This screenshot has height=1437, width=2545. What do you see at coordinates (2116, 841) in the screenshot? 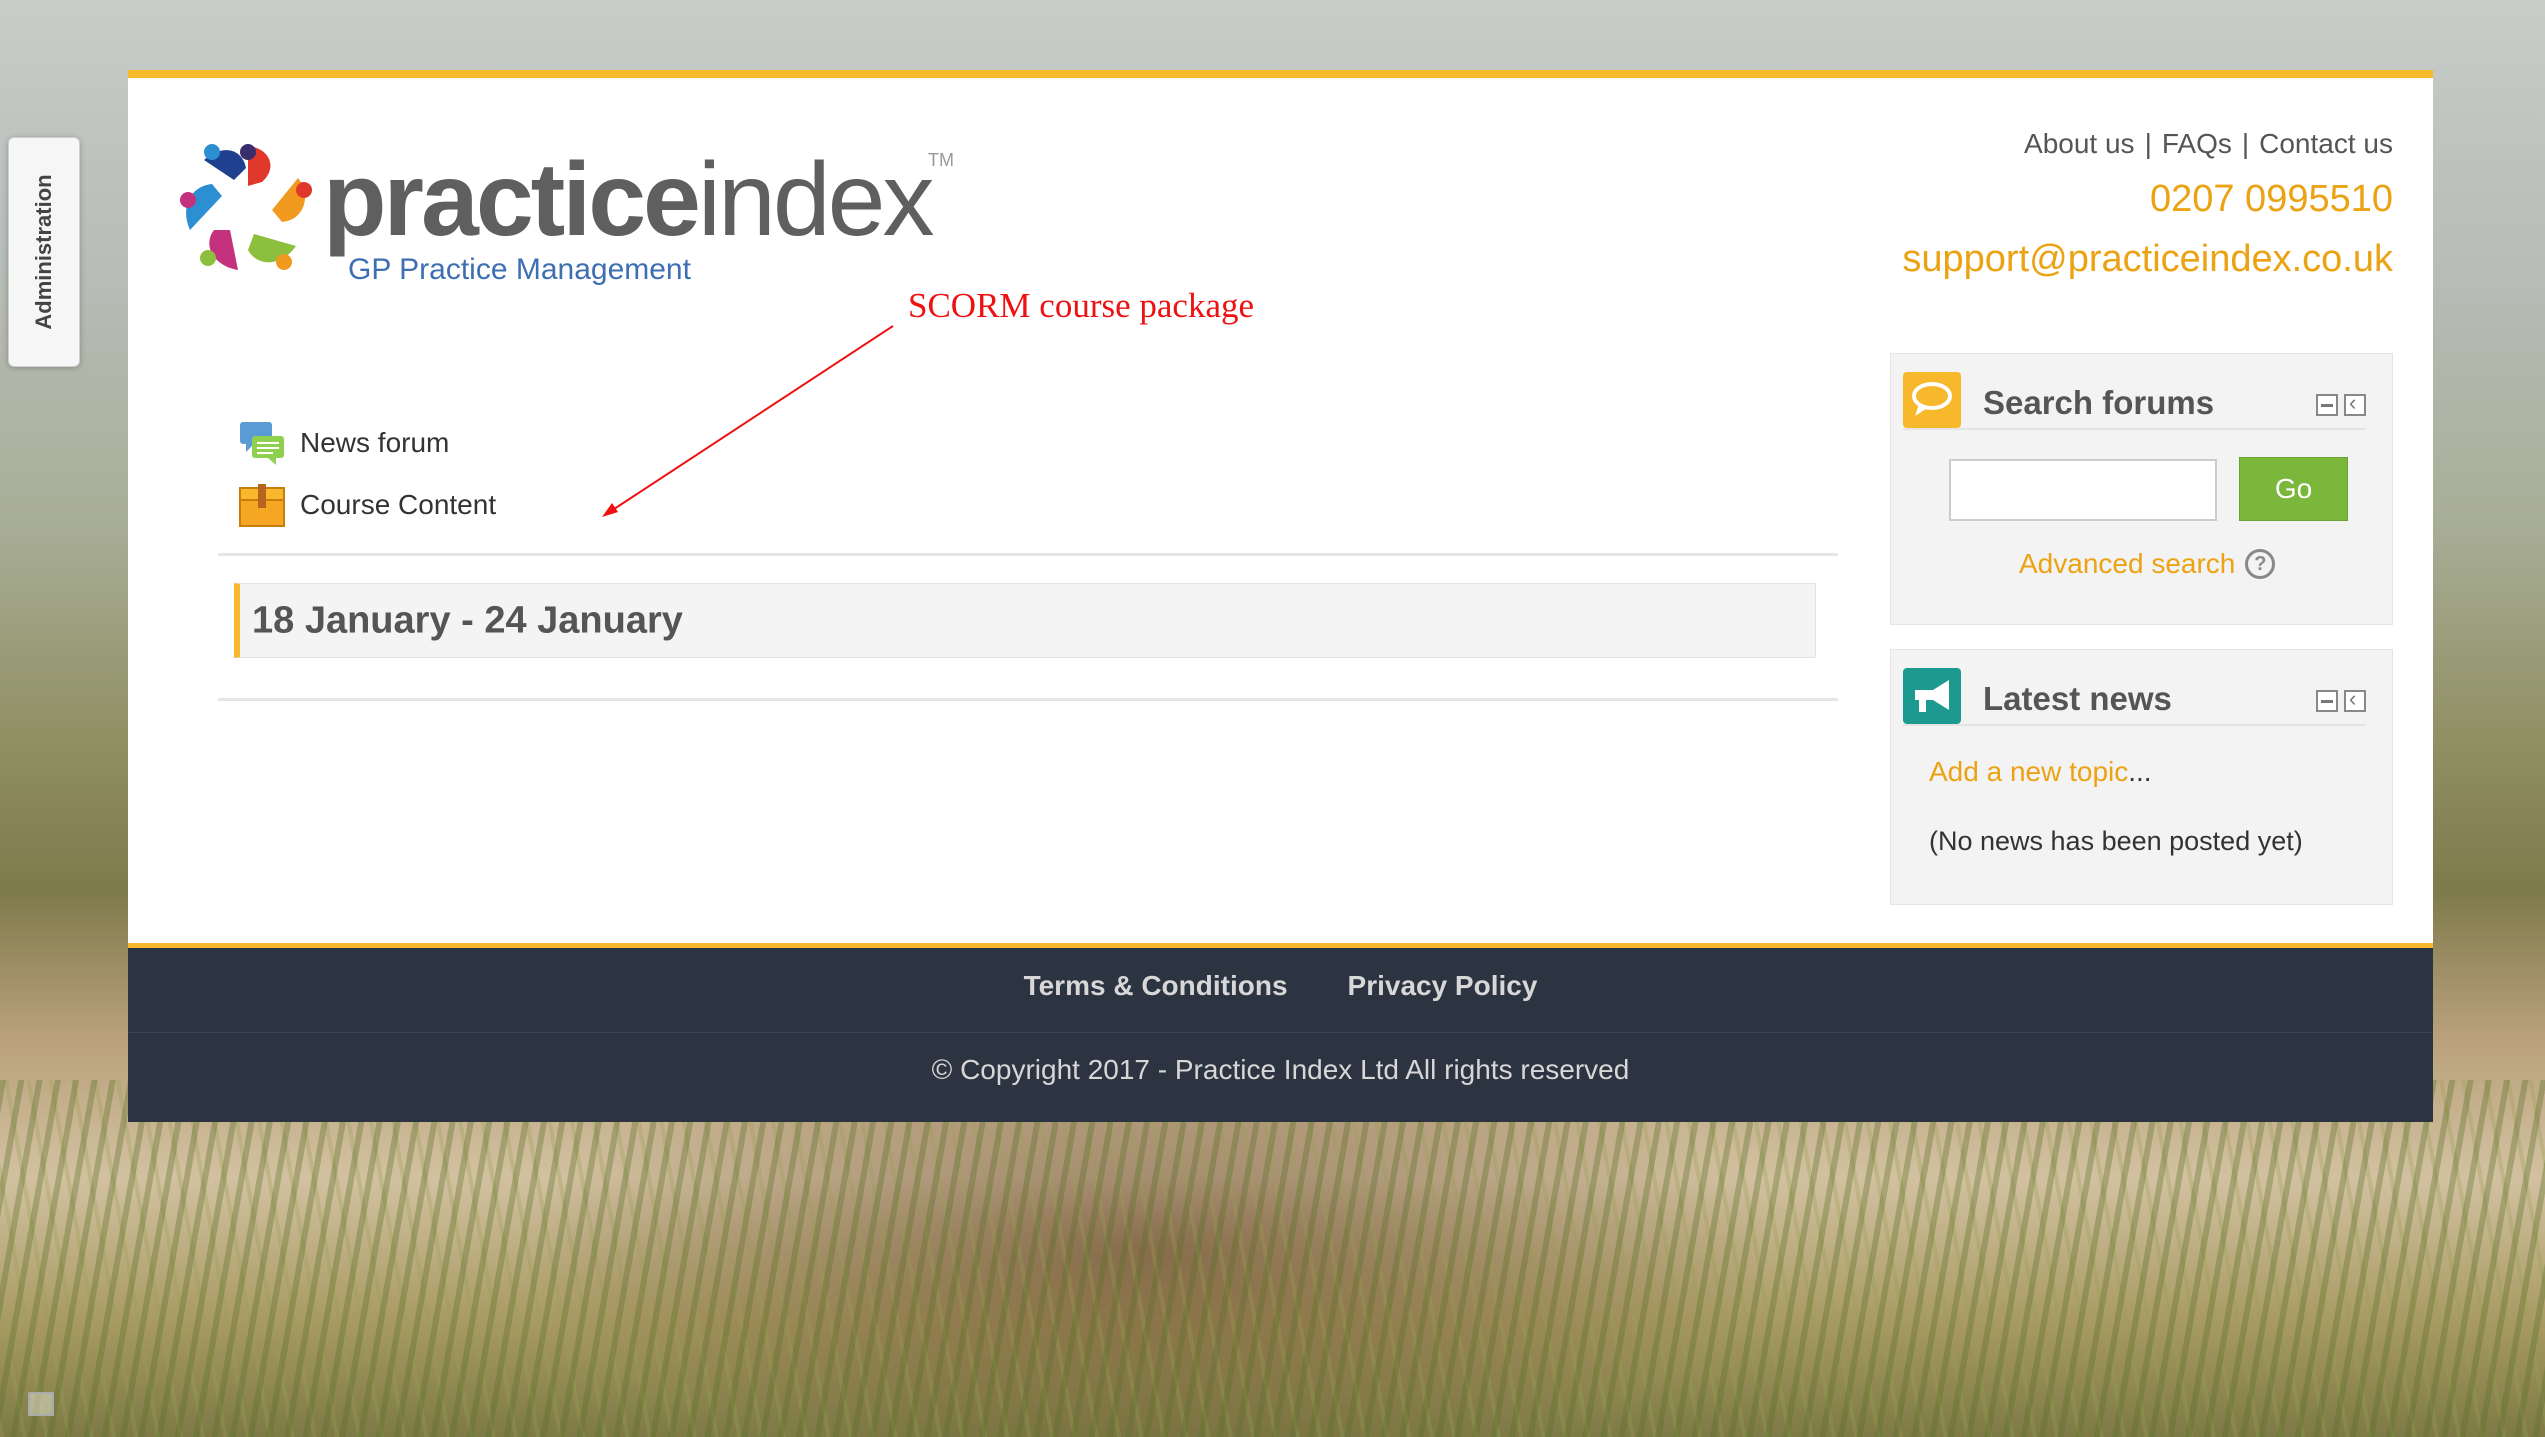
I see `empty-news-message: (No news has been posted yet)` at bounding box center [2116, 841].